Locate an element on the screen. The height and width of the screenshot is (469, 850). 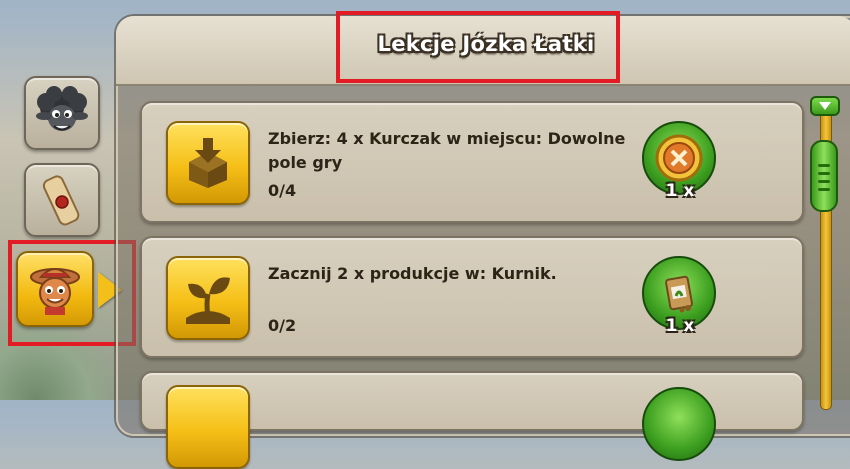
sprout-icon is located at coordinates (208, 298).